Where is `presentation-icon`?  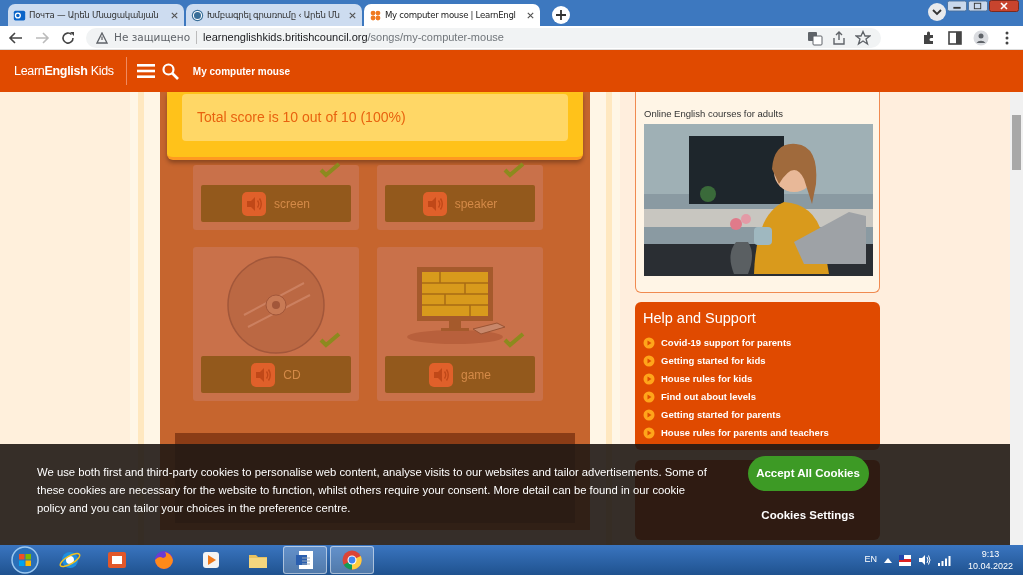 presentation-icon is located at coordinates (117, 560).